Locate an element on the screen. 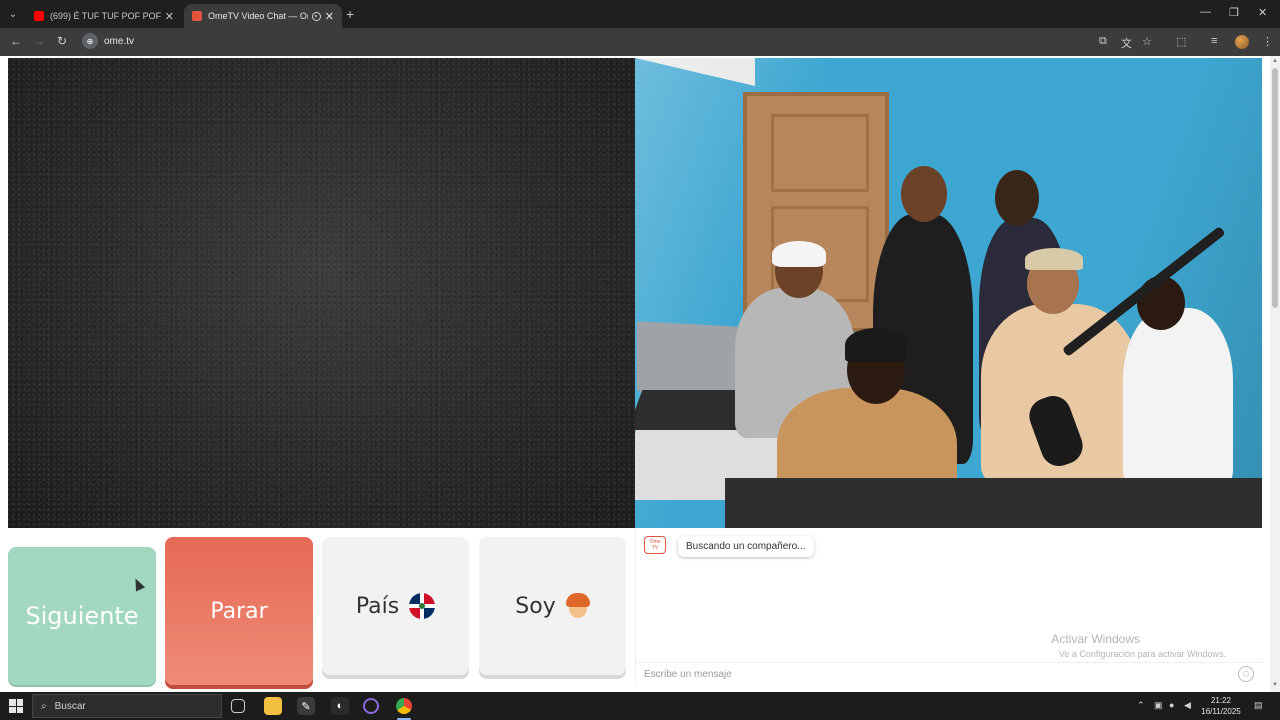 Image resolution: width=1280 pixels, height=720 pixels. more-menu-icon: ⋮ is located at coordinates (1267, 41).